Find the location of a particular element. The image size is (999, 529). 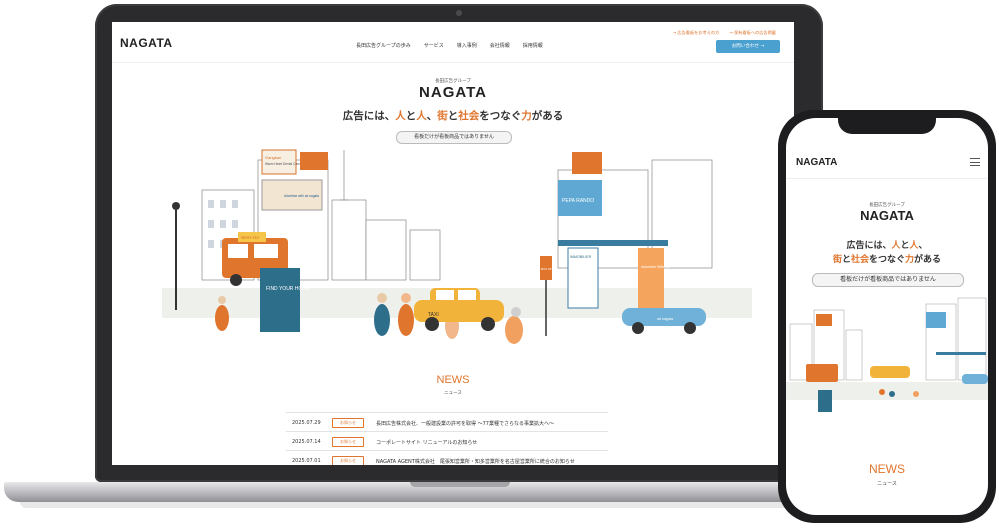

svg-text: ad nagata is located at coordinates (665, 319).